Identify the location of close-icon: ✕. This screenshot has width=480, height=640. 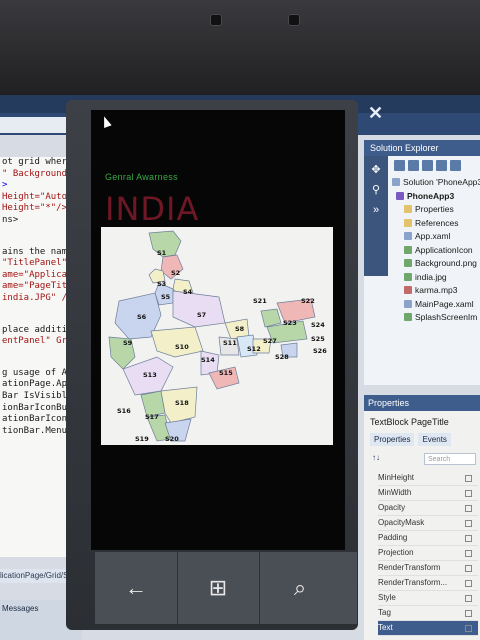
(375, 113).